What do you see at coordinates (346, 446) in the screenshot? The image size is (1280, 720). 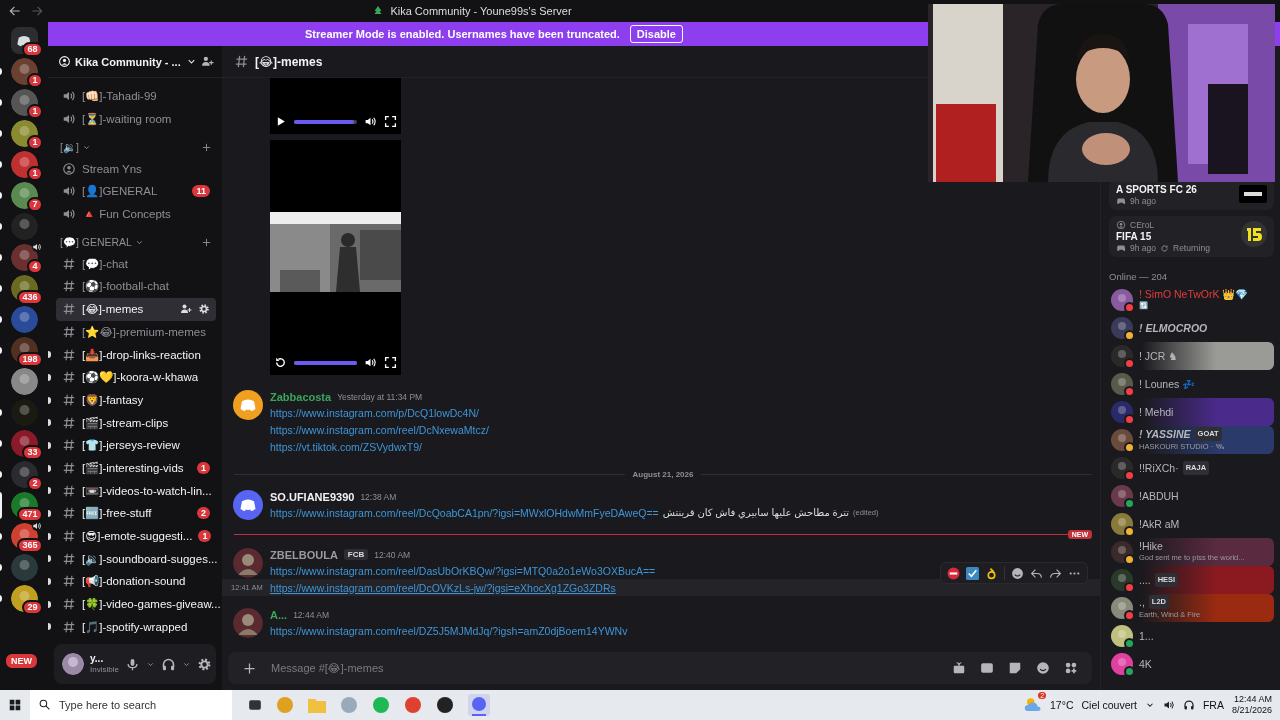 I see `message-link: https://vt.tiktok.com/ZSVydwxT9/` at bounding box center [346, 446].